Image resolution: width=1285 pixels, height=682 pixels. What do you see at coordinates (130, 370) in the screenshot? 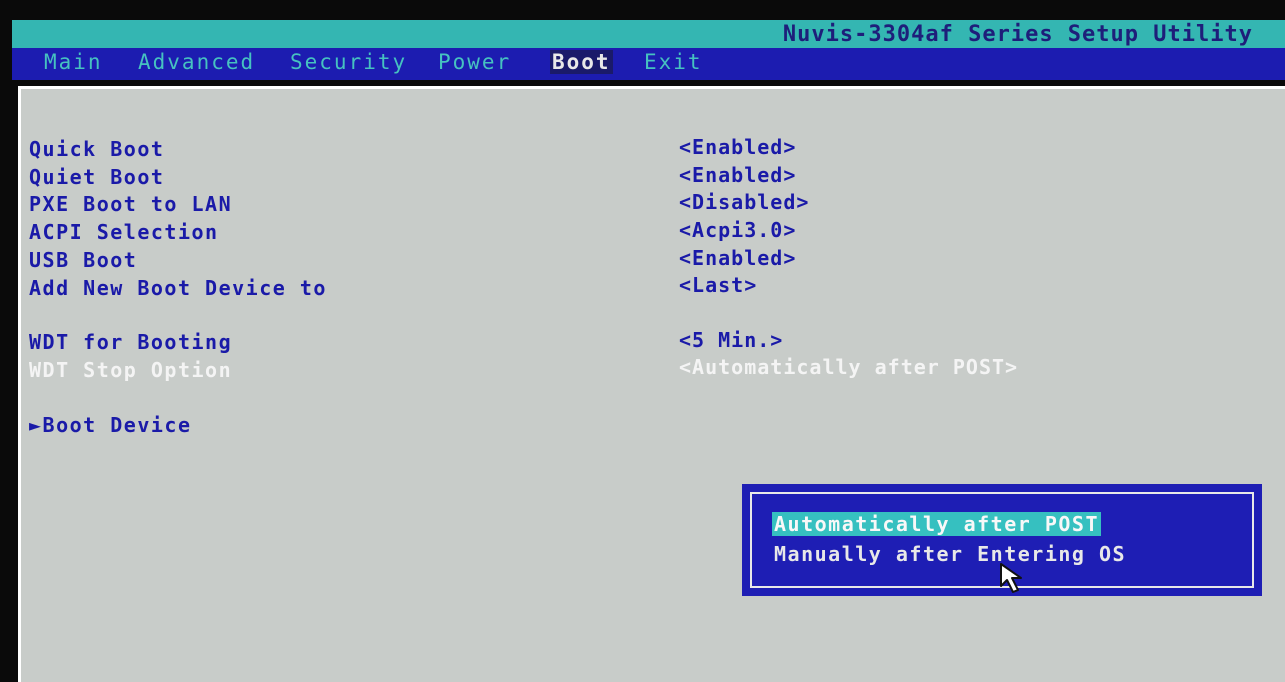
I see `setting-label-wdt-stop-option: WDT Stop Option` at bounding box center [130, 370].